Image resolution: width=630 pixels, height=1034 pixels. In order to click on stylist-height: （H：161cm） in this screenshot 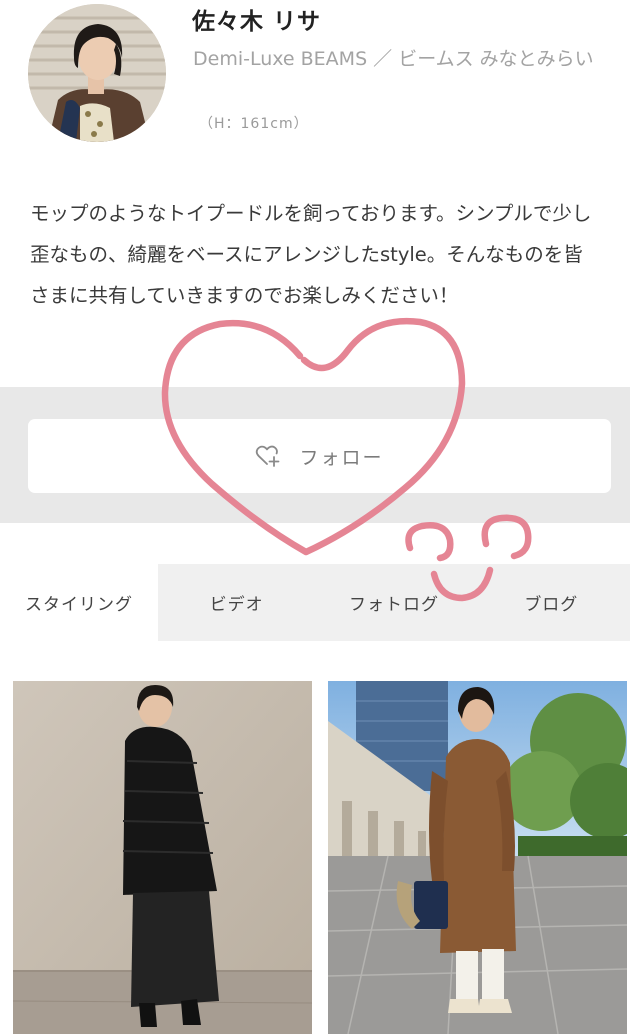, I will do `click(254, 124)`.